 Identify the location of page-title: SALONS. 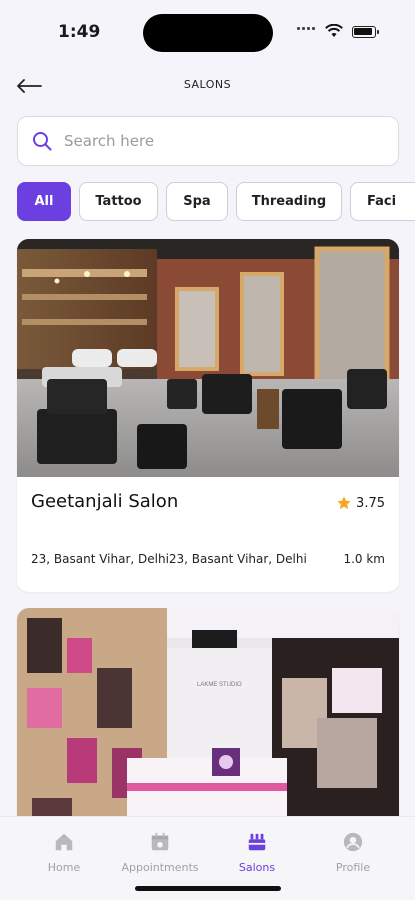
(207, 84).